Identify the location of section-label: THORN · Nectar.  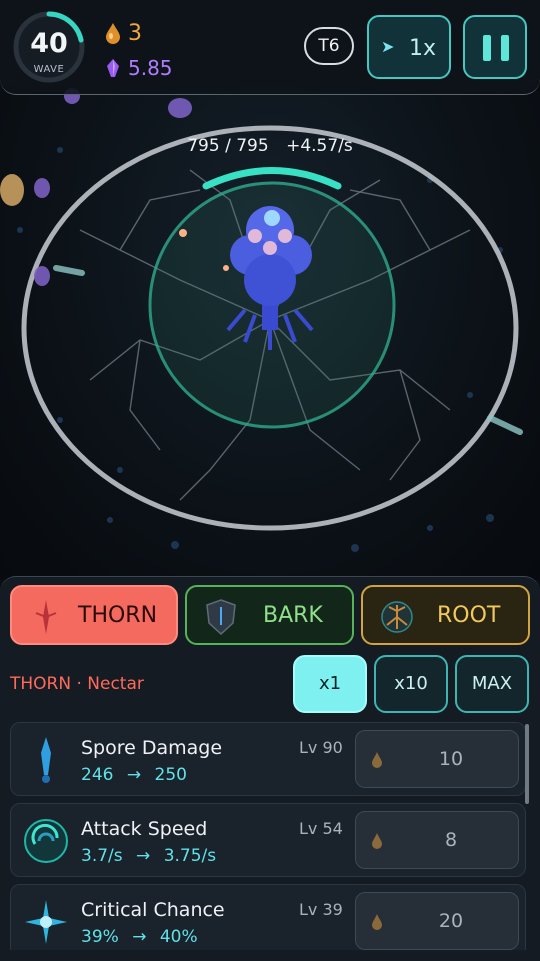
(77, 684).